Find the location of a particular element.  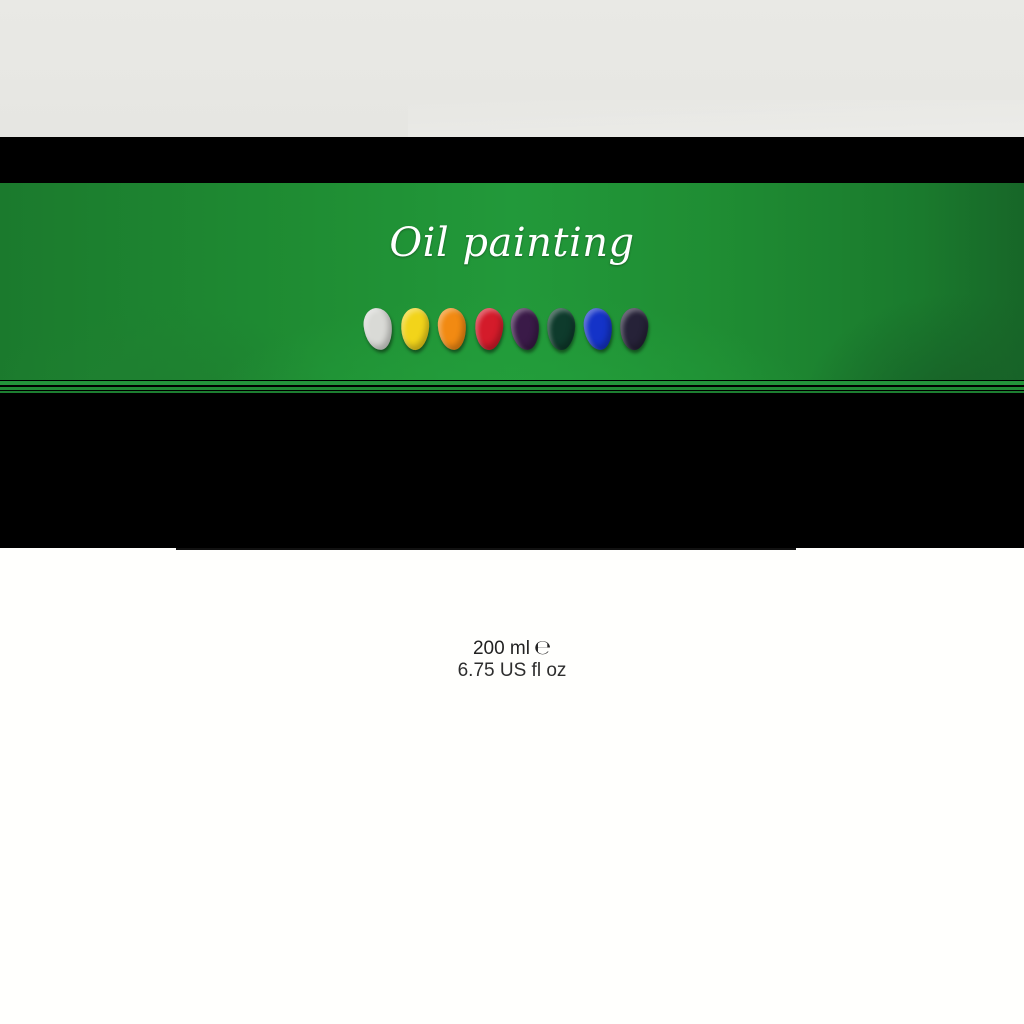

volume-us: 6.75 US fl oz is located at coordinates (512, 670).